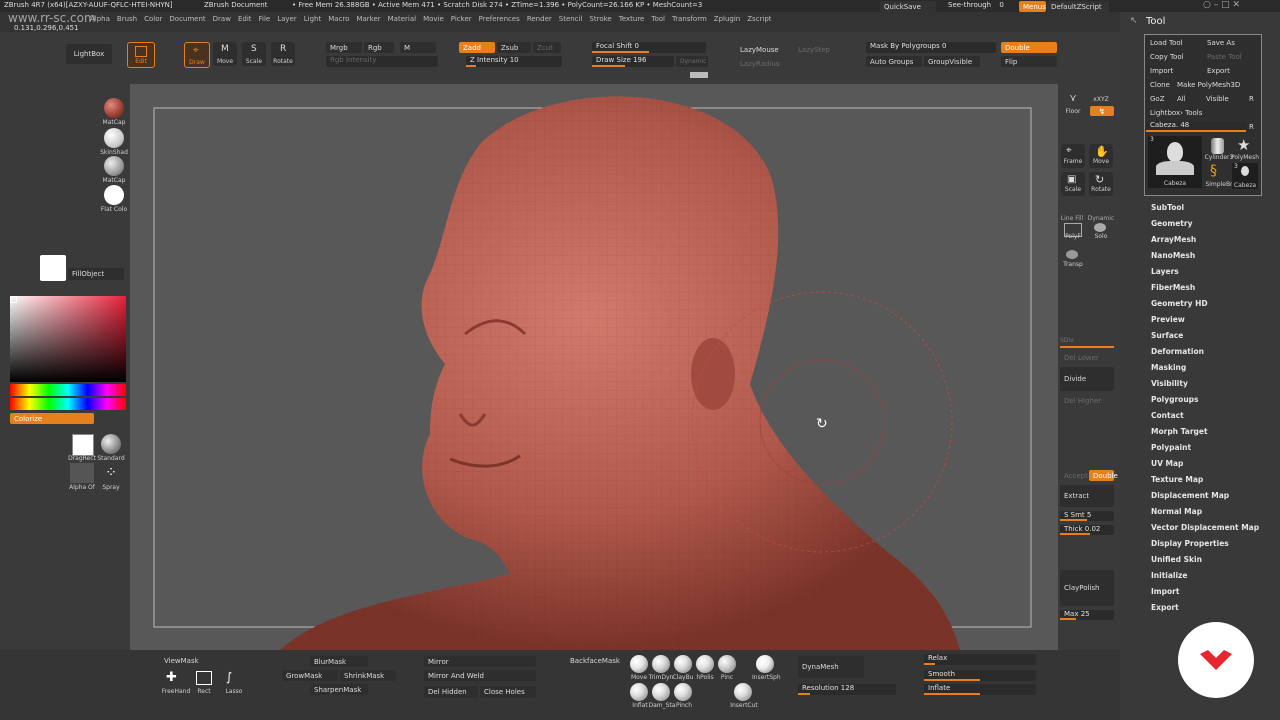  I want to click on tool-subpalette-item: Layers, so click(1165, 271).